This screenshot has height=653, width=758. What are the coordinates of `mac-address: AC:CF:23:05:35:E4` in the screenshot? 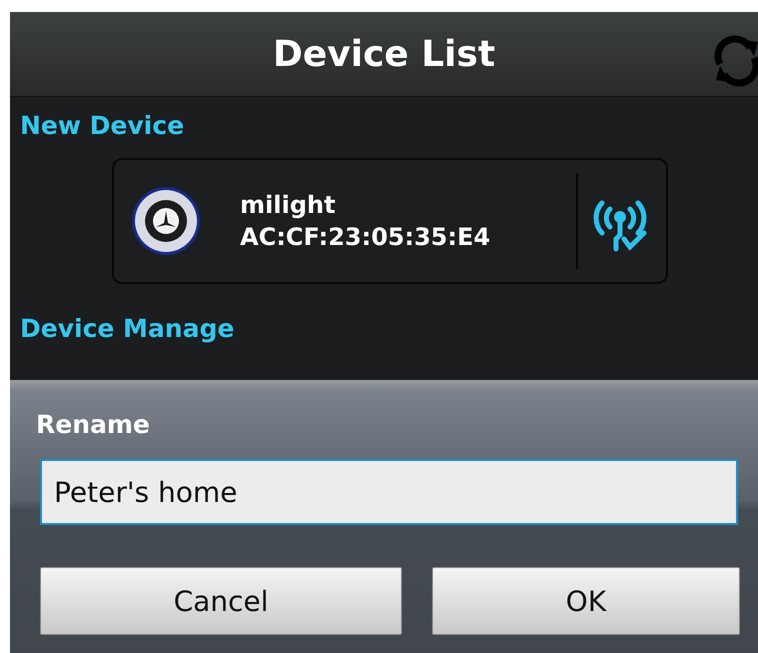 It's located at (366, 237).